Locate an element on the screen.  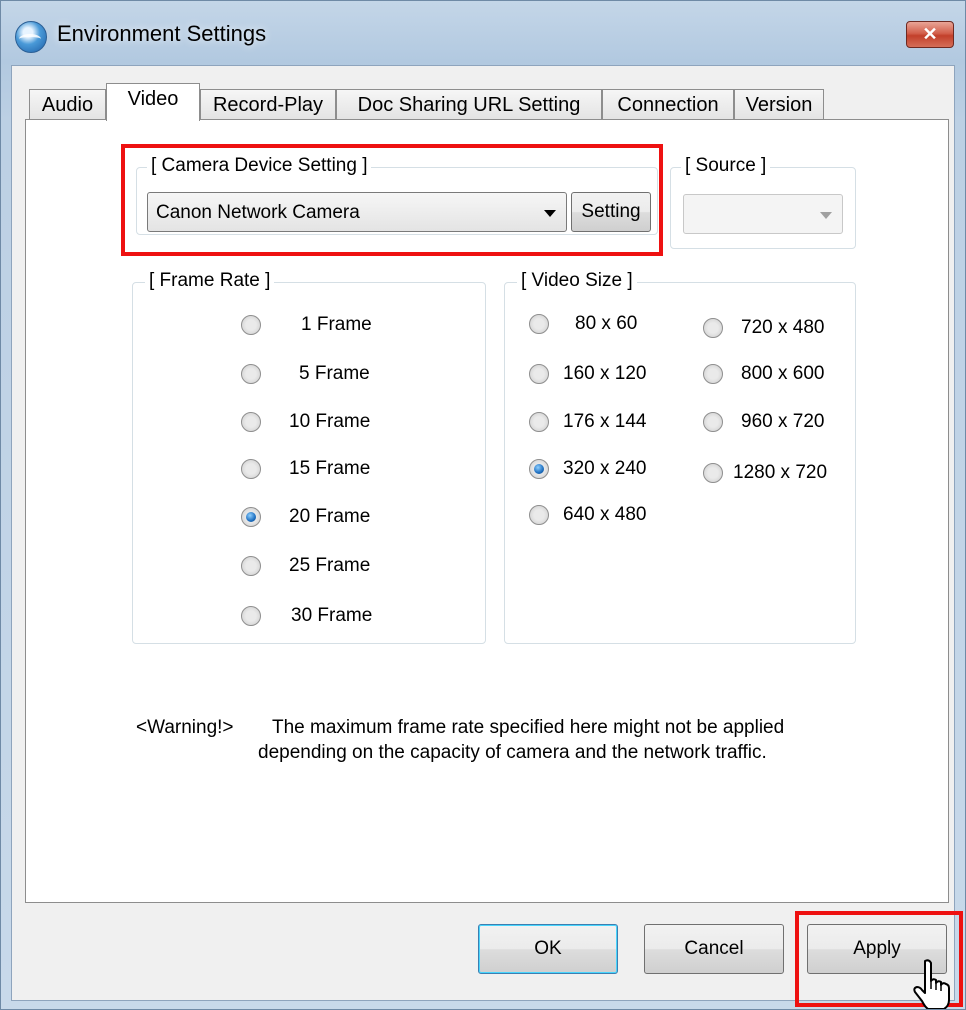
frame-rate-option: 25 Frame is located at coordinates (341, 567).